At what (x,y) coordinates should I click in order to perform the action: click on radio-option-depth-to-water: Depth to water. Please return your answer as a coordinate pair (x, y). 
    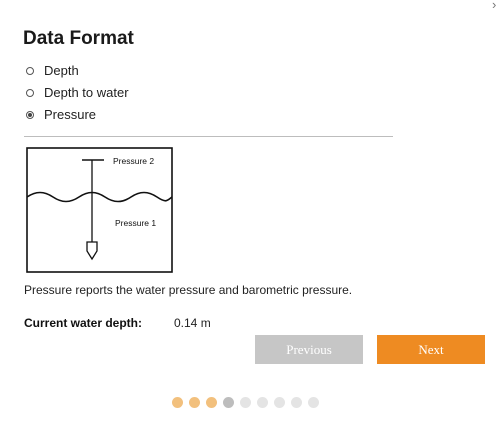
    Looking at the image, I should click on (77, 92).